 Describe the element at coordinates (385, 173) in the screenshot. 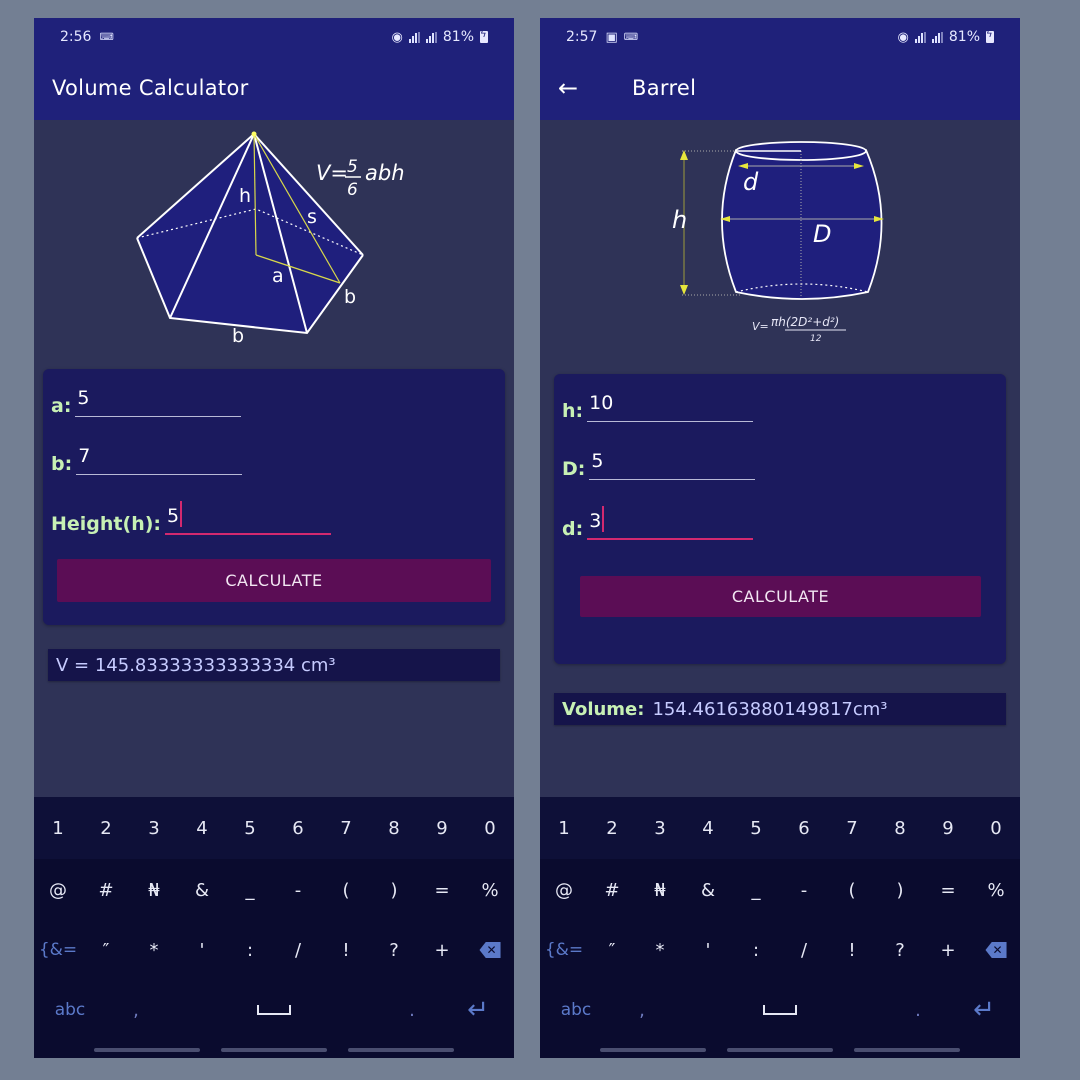

I see `formula-suffix: abh` at that location.